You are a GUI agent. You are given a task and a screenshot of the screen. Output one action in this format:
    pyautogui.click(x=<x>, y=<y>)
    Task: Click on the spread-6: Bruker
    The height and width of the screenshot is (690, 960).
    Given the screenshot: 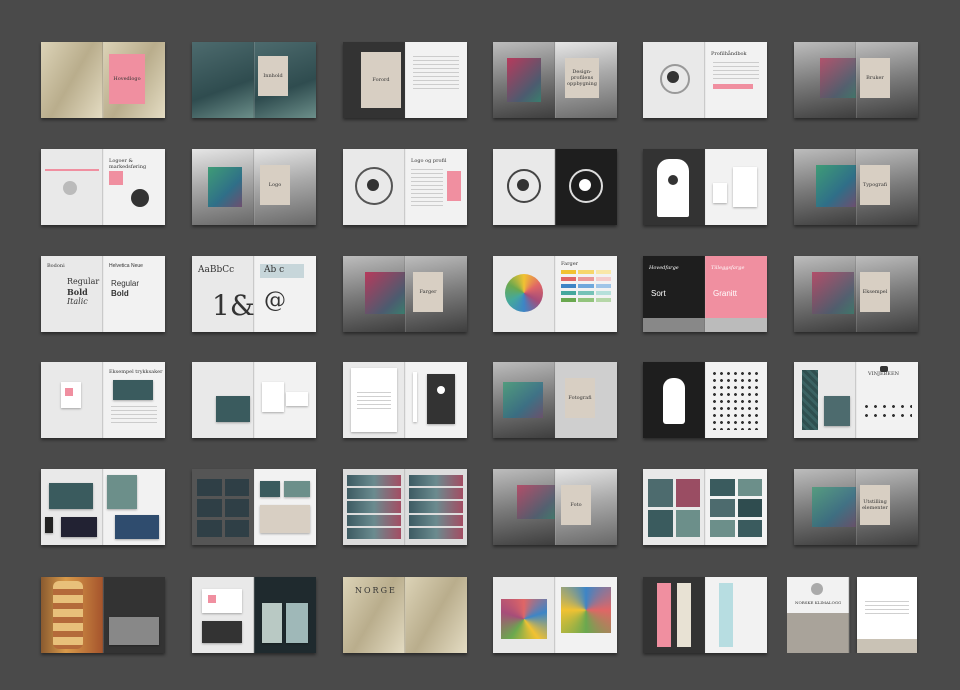 What is the action you would take?
    pyautogui.click(x=856, y=80)
    